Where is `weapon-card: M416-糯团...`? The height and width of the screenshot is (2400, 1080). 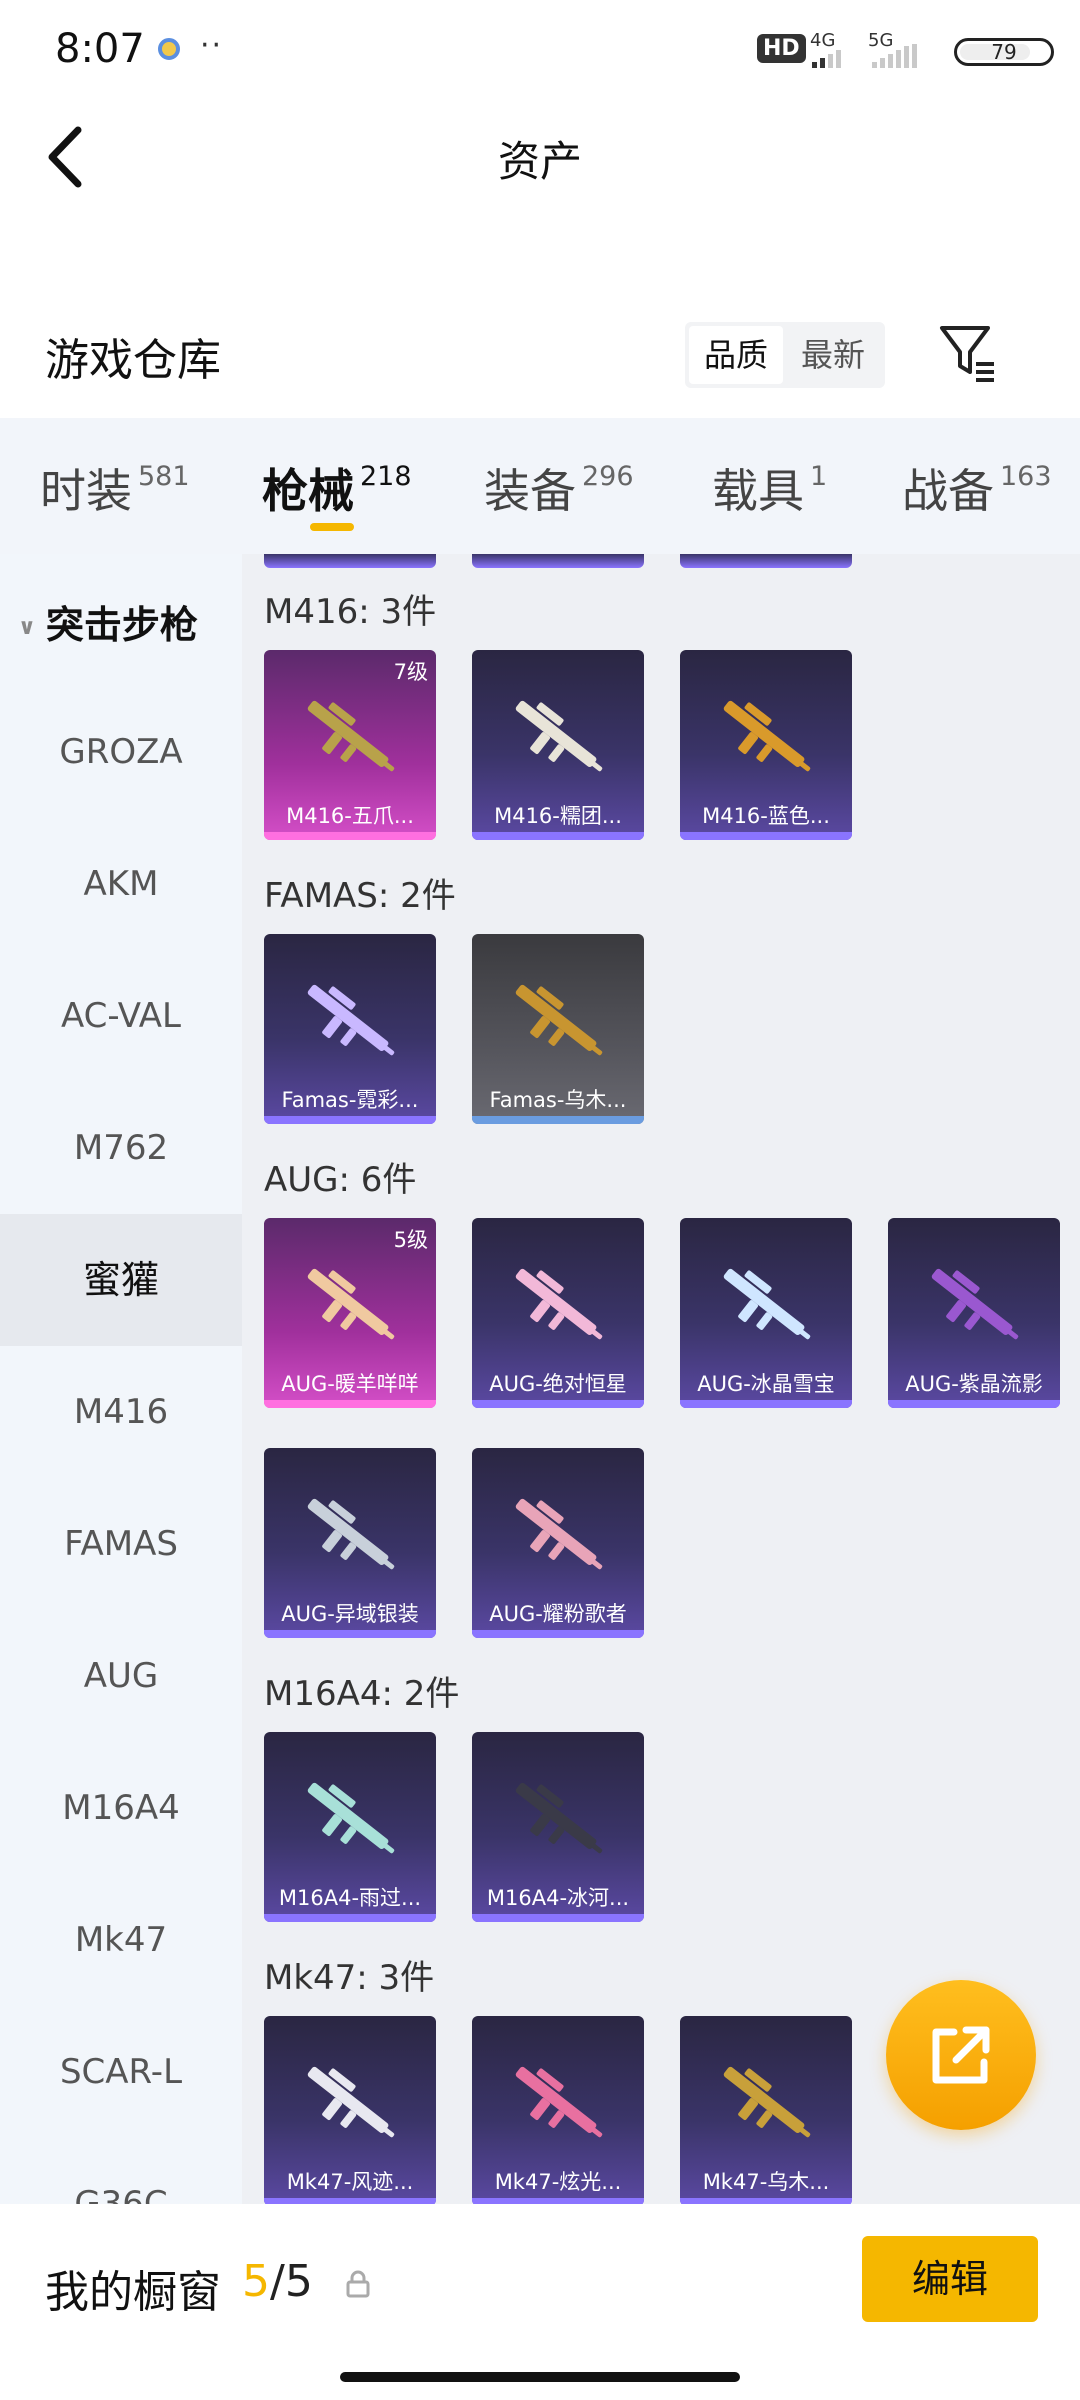 weapon-card: M416-糯团... is located at coordinates (558, 745).